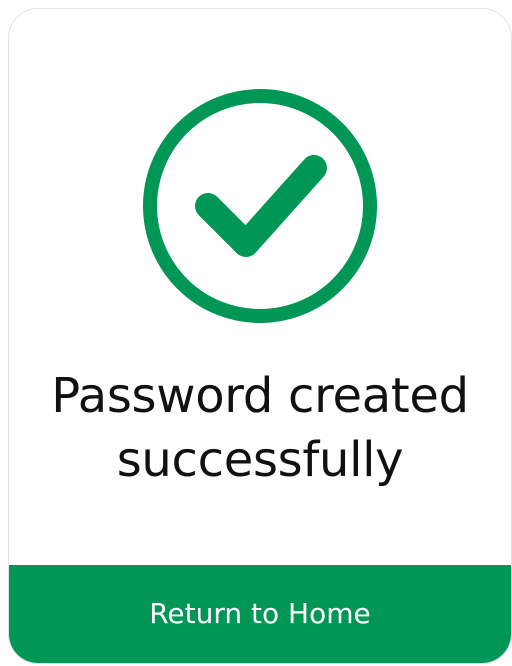 Image resolution: width=512 pixels, height=666 pixels. What do you see at coordinates (260, 396) in the screenshot?
I see `success-message-line-1: Password created` at bounding box center [260, 396].